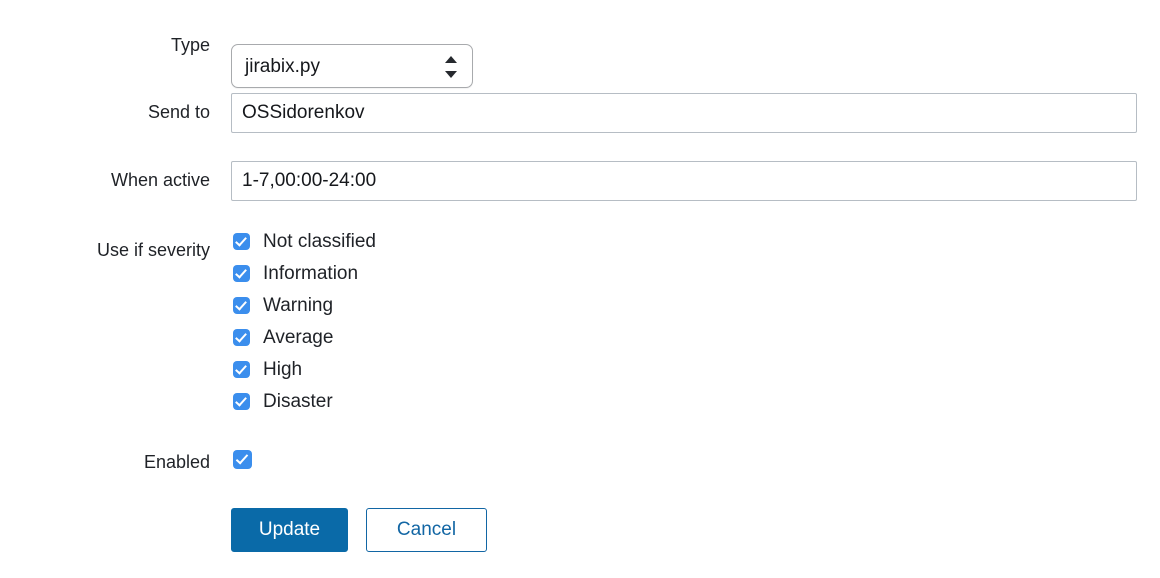 This screenshot has width=1160, height=578. I want to click on enabled-label: Enabled, so click(176, 462).